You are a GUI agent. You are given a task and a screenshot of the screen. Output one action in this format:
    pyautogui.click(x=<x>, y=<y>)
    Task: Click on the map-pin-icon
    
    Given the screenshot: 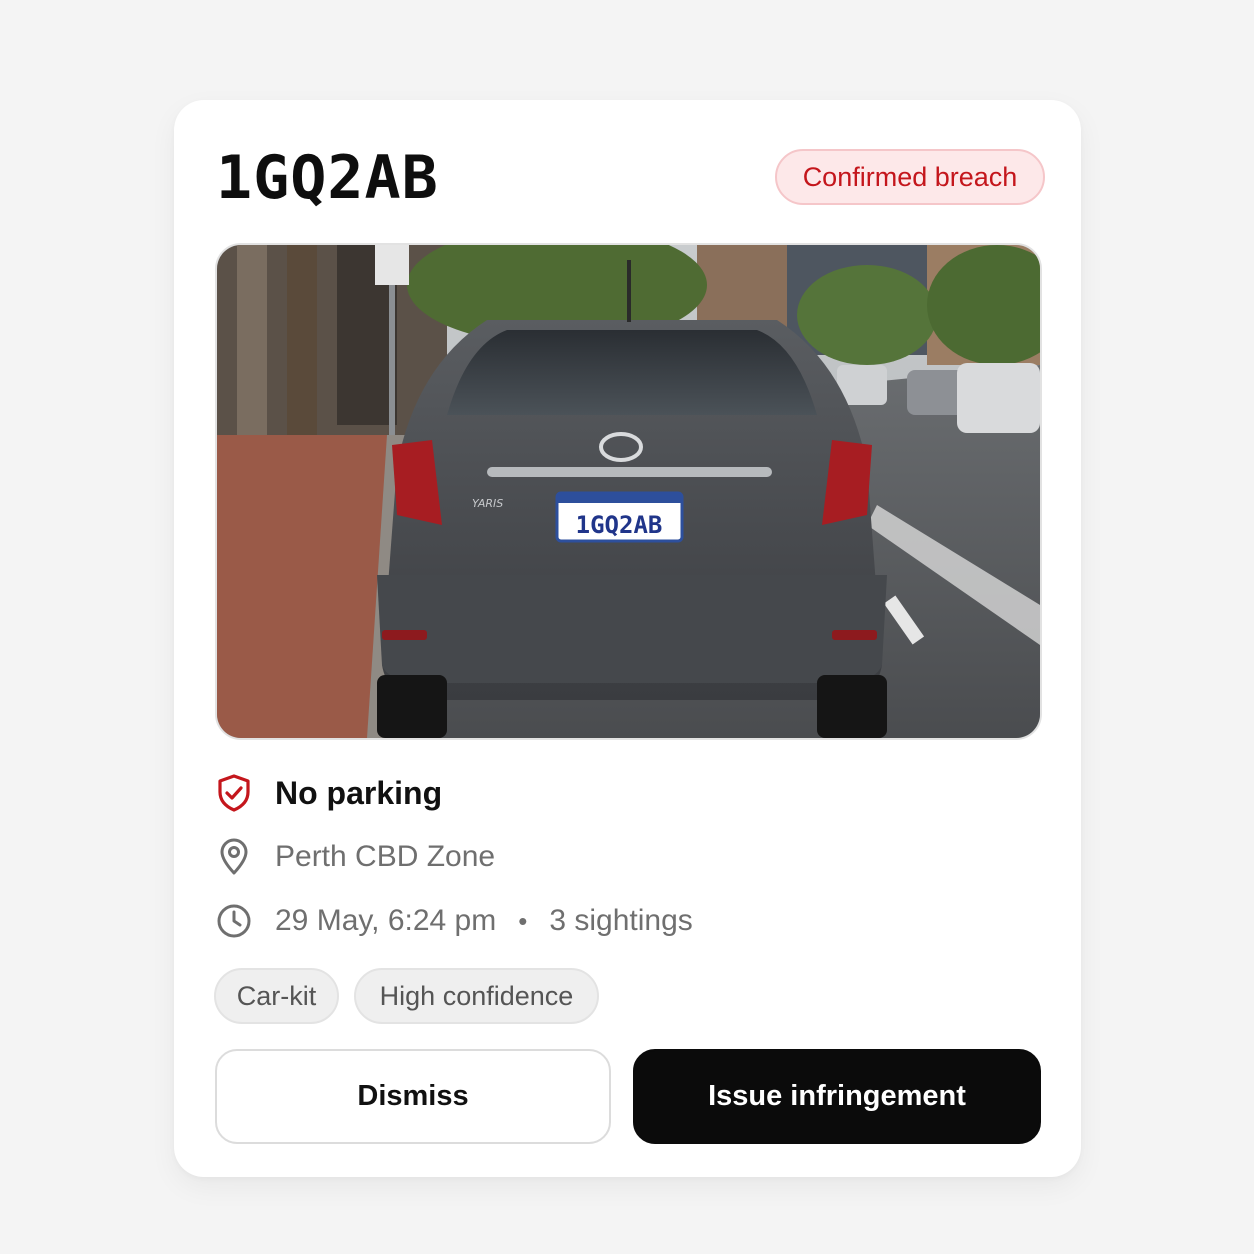 What is the action you would take?
    pyautogui.click(x=234, y=857)
    